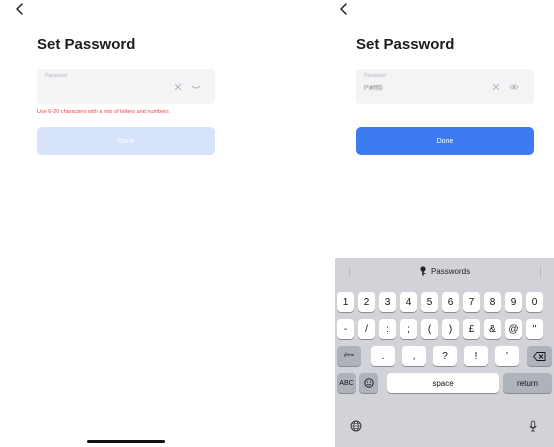 Image resolution: width=554 pixels, height=447 pixels. What do you see at coordinates (527, 383) in the screenshot?
I see `return-key: return` at bounding box center [527, 383].